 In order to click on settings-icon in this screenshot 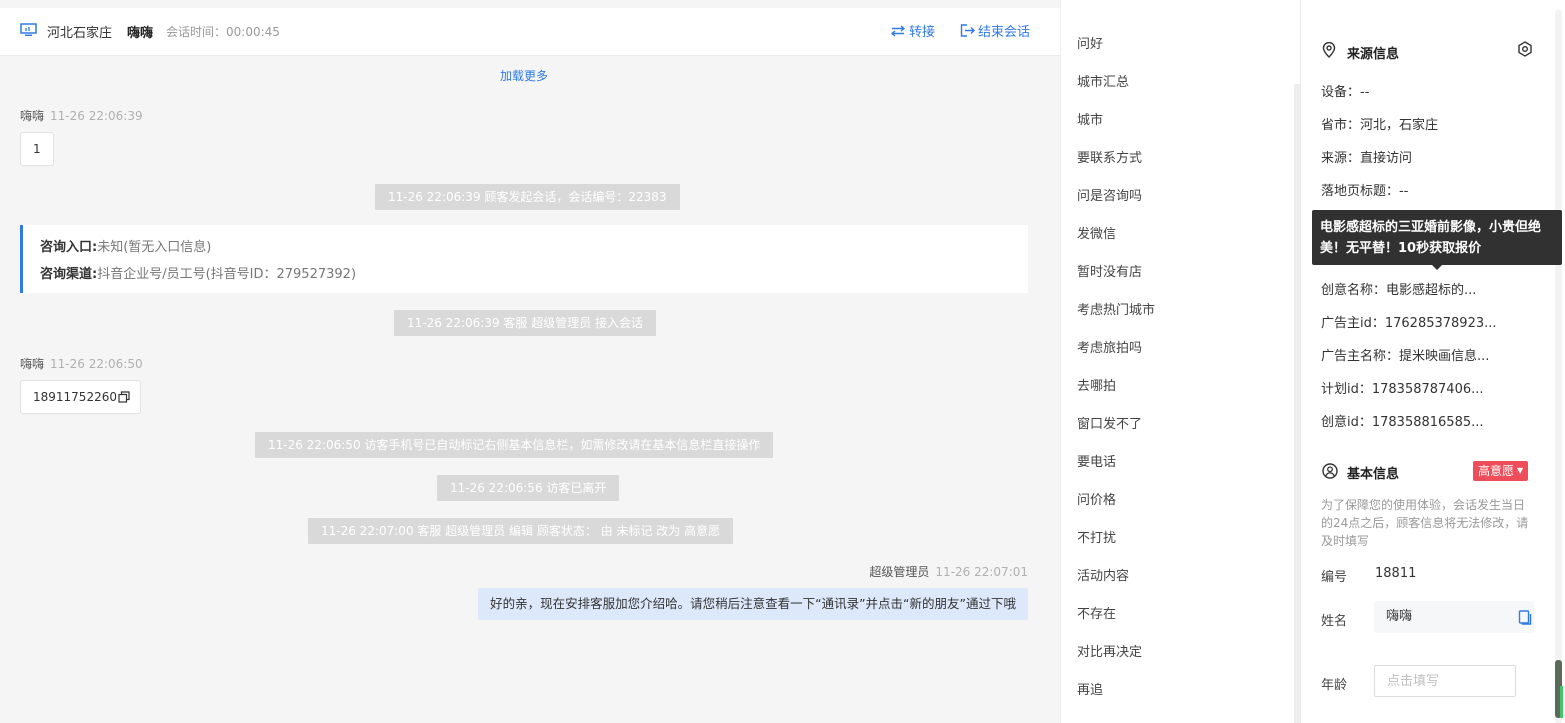, I will do `click(1525, 49)`.